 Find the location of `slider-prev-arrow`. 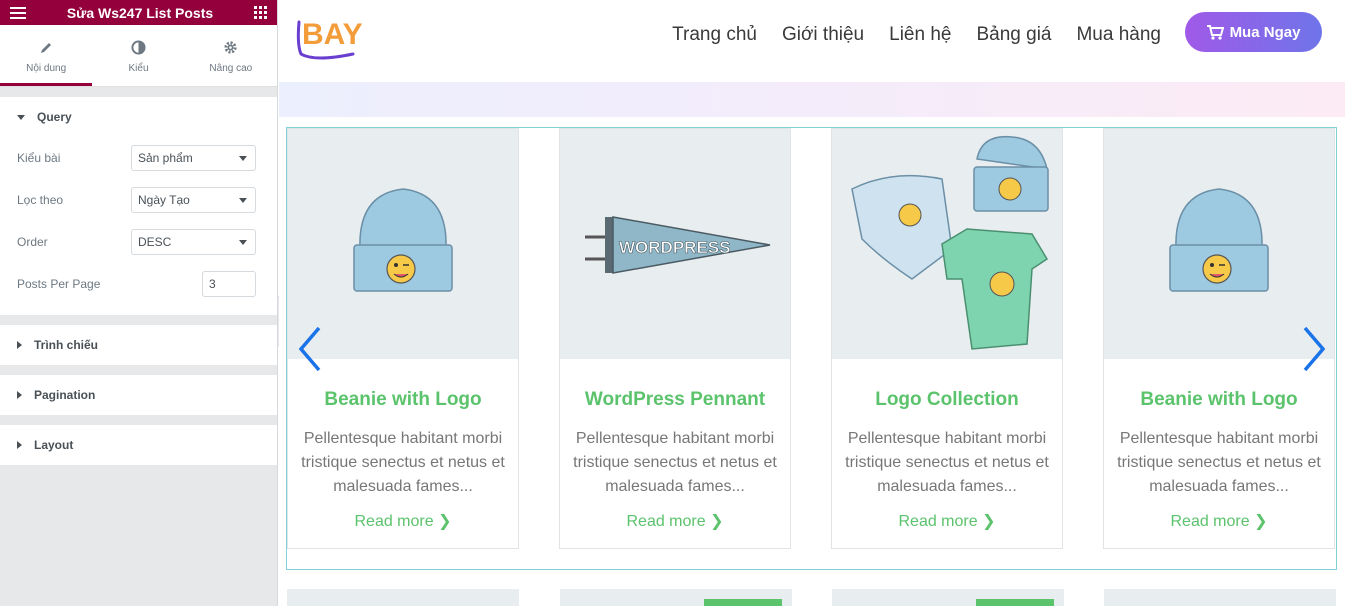

slider-prev-arrow is located at coordinates (310, 349).